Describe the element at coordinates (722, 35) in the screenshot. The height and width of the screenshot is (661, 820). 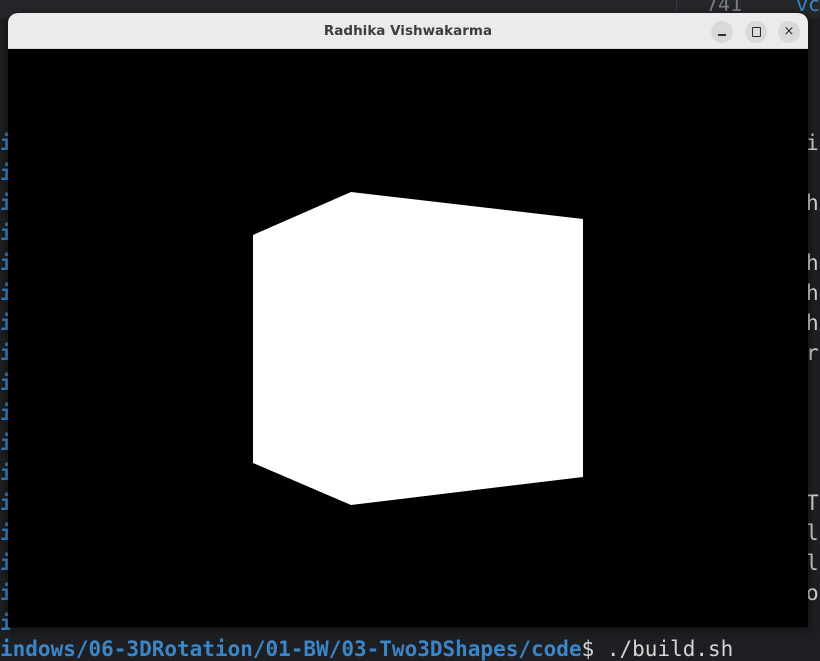
I see `minimize-icon` at that location.